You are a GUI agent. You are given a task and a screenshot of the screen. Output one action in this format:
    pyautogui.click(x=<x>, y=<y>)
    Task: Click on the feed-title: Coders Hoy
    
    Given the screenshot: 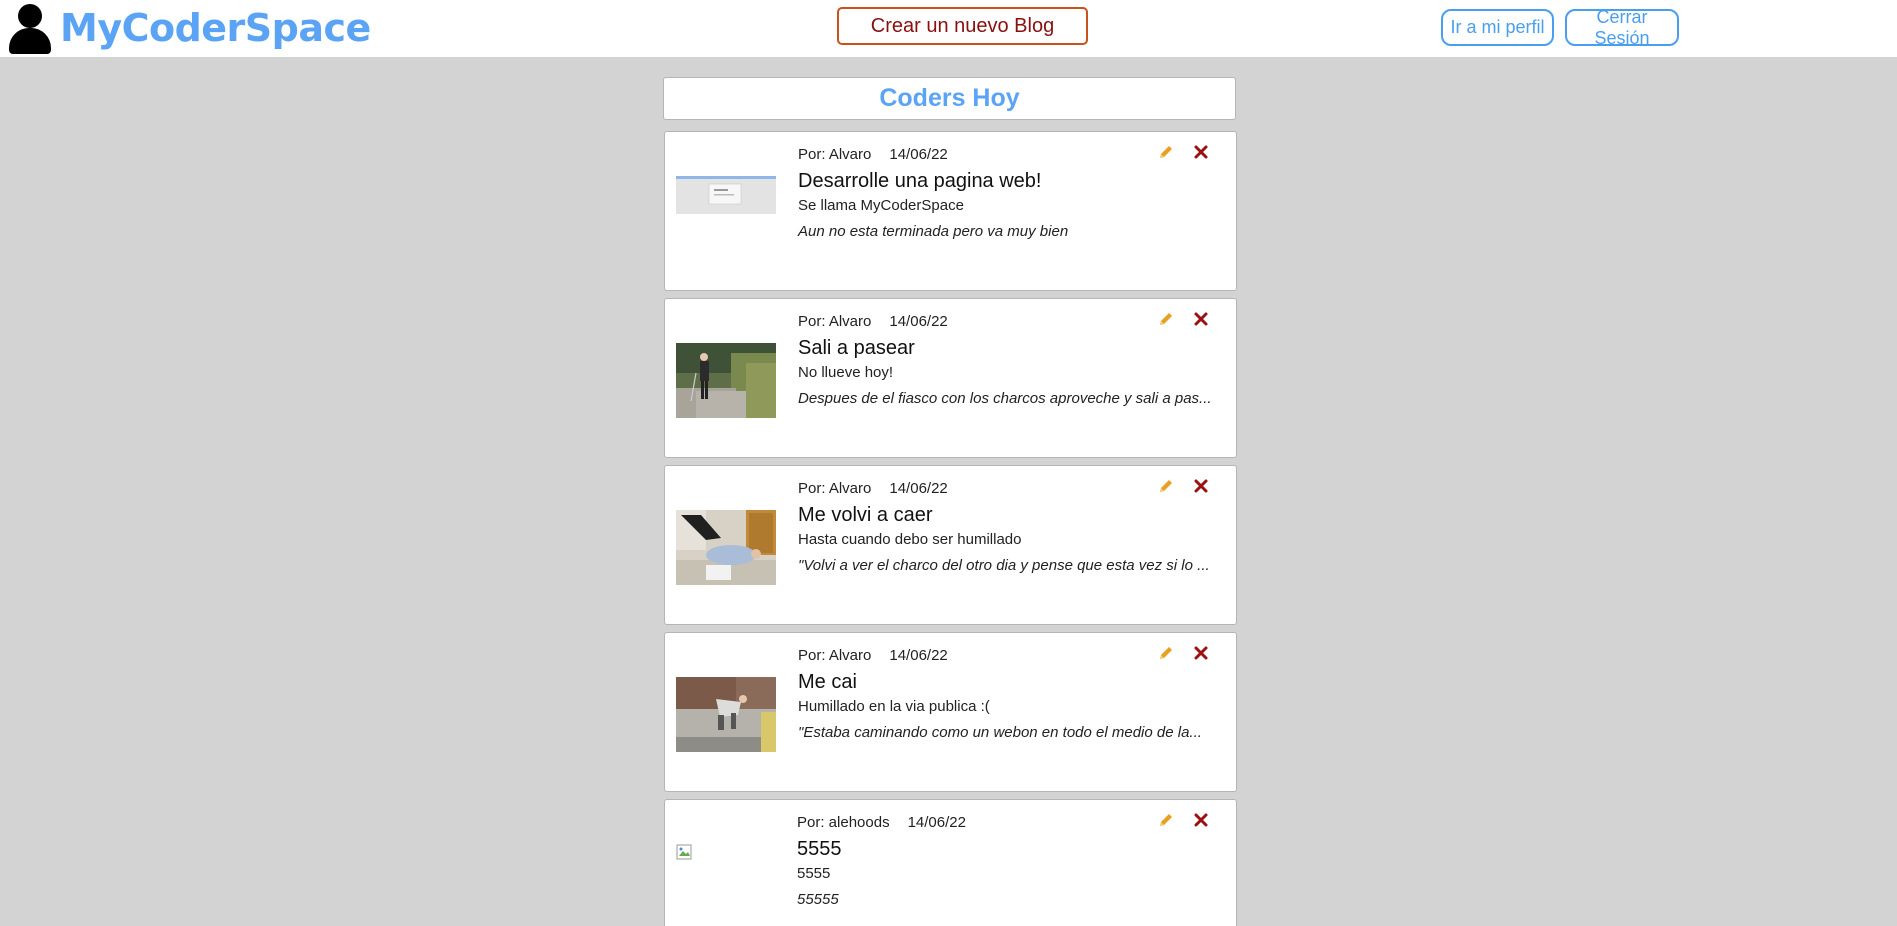 What is the action you would take?
    pyautogui.click(x=949, y=98)
    